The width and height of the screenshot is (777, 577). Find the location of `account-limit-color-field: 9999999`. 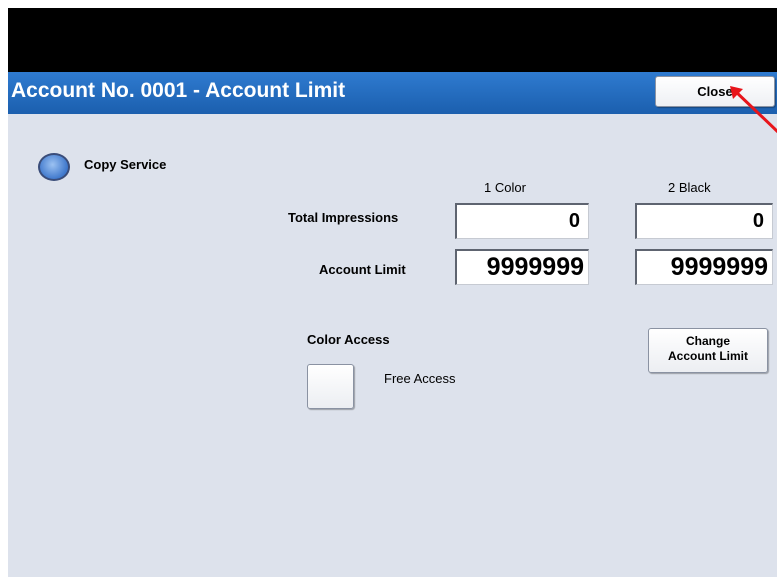

account-limit-color-field: 9999999 is located at coordinates (522, 267).